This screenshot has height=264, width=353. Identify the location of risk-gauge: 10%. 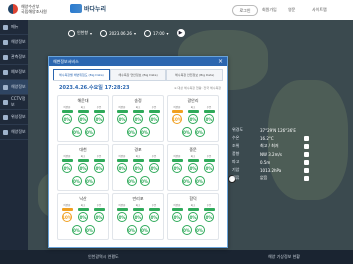
(177, 119).